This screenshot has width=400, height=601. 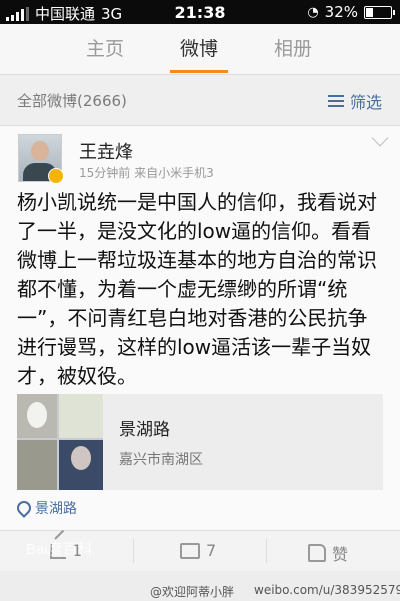 I want to click on active-tab-indicator, so click(x=199, y=71).